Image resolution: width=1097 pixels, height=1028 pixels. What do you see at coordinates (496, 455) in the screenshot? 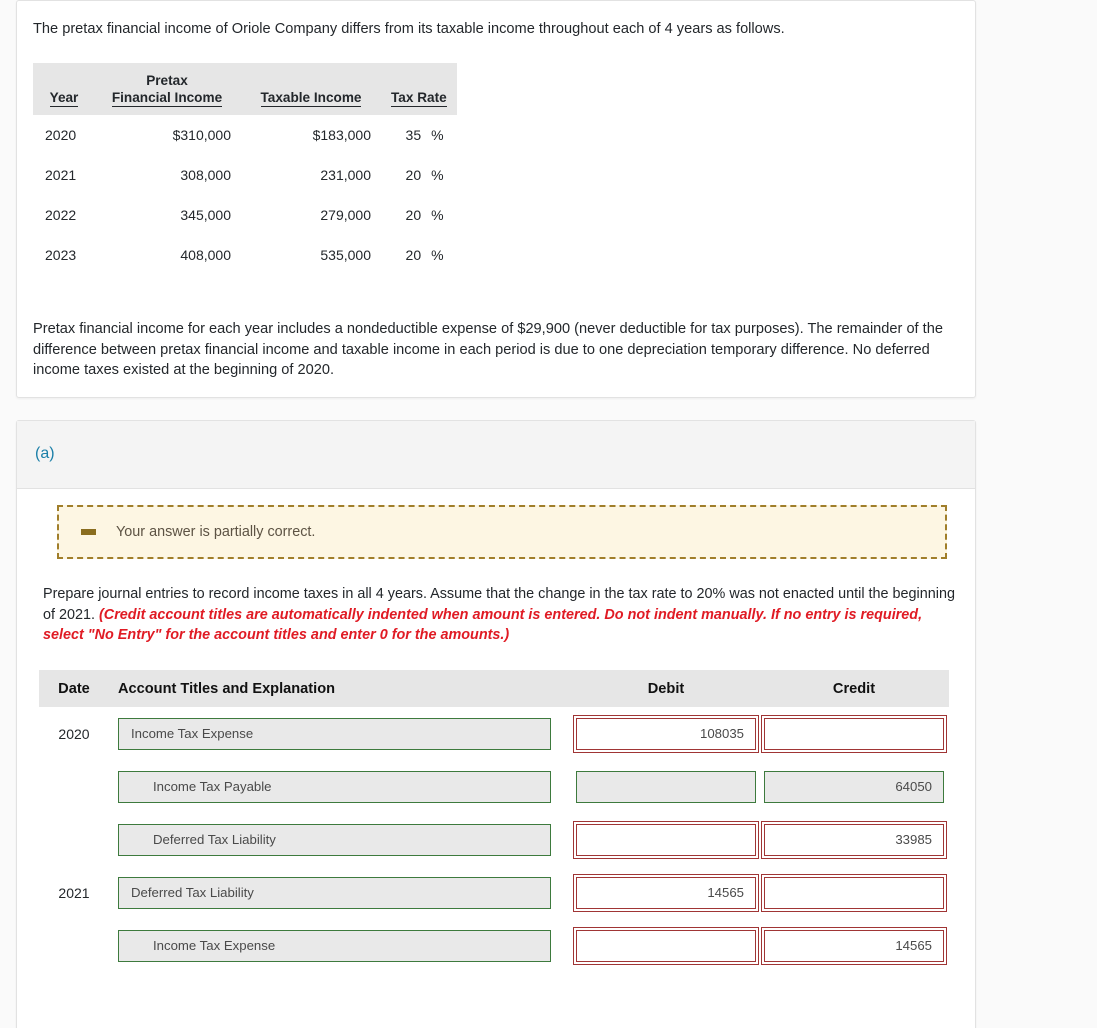
I see `part-a-header-band` at bounding box center [496, 455].